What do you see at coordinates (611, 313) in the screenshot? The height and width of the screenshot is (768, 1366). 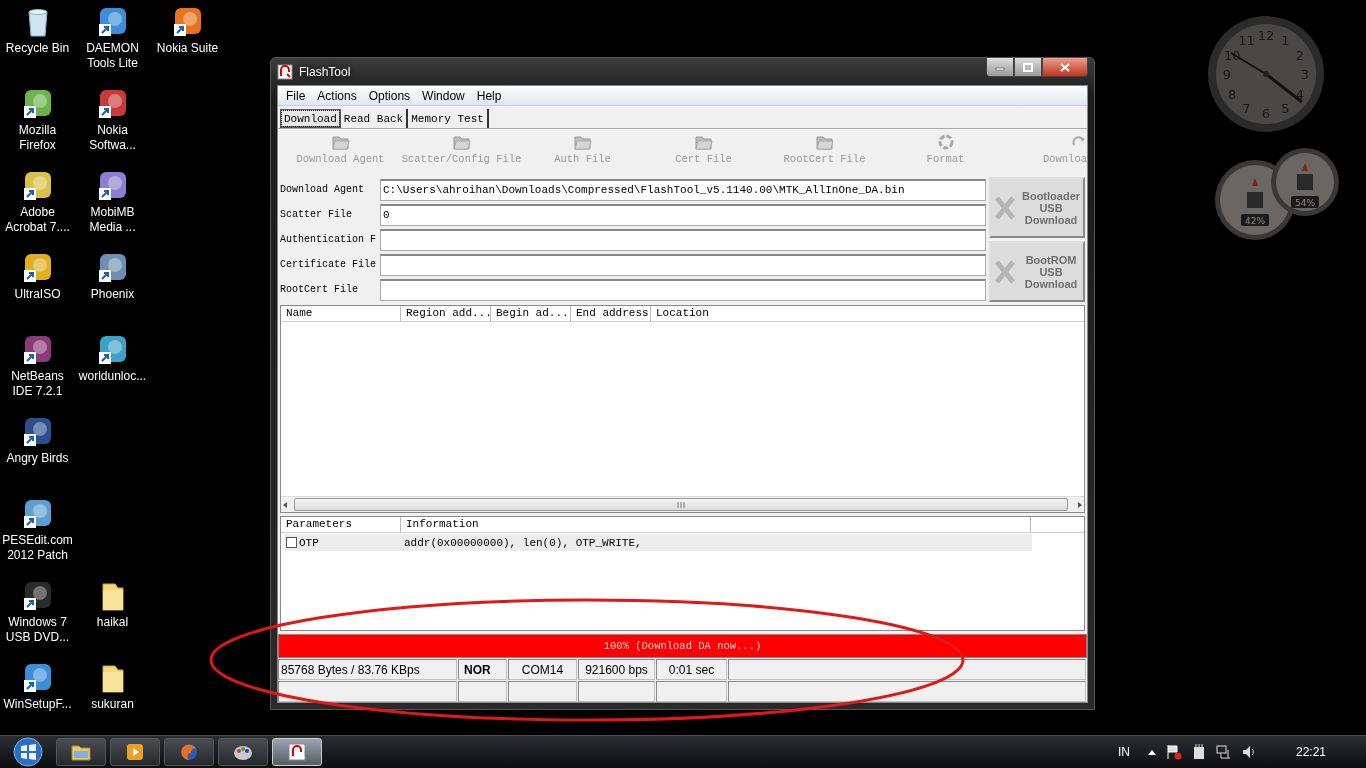 I see `column-header: End address` at bounding box center [611, 313].